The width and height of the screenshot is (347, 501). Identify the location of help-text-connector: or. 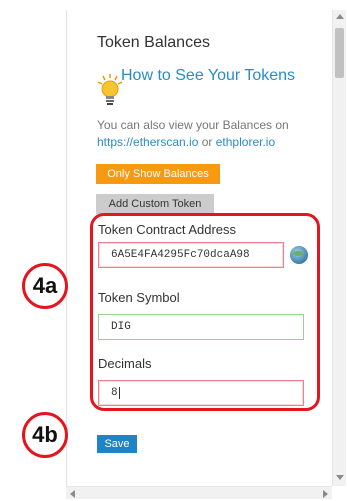
(207, 142).